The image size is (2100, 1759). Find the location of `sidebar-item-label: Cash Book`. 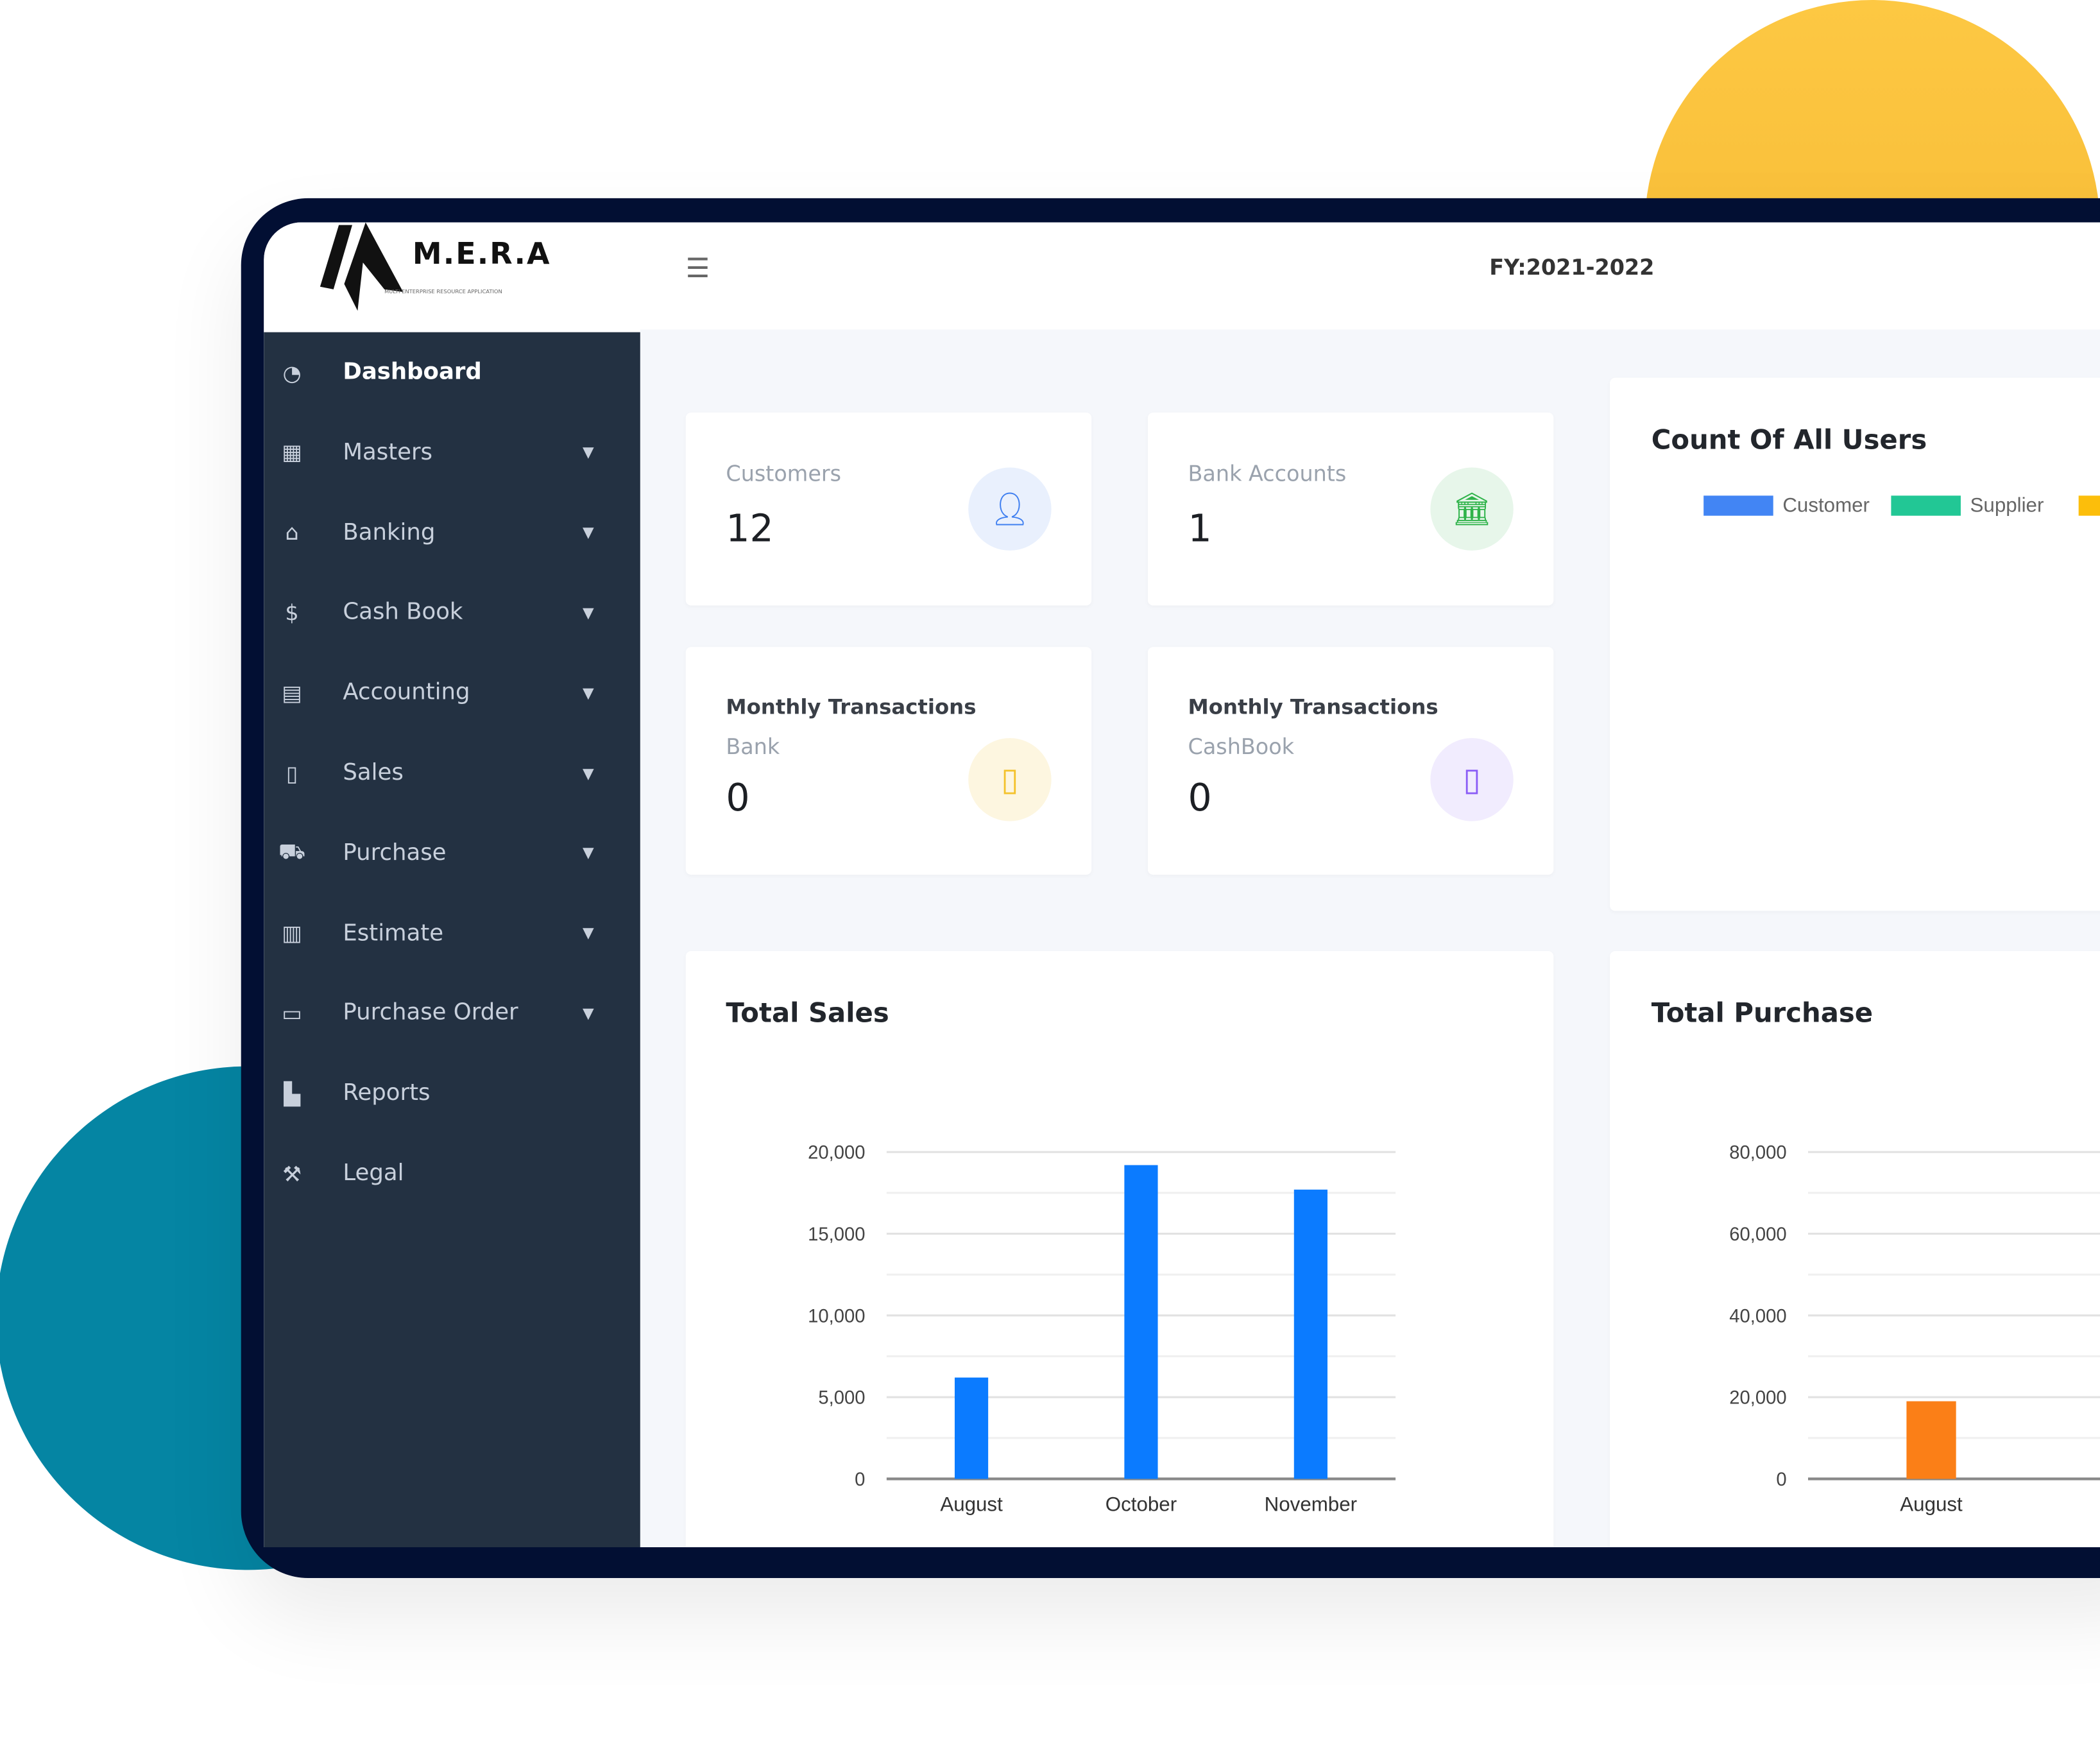

sidebar-item-label: Cash Book is located at coordinates (403, 612).